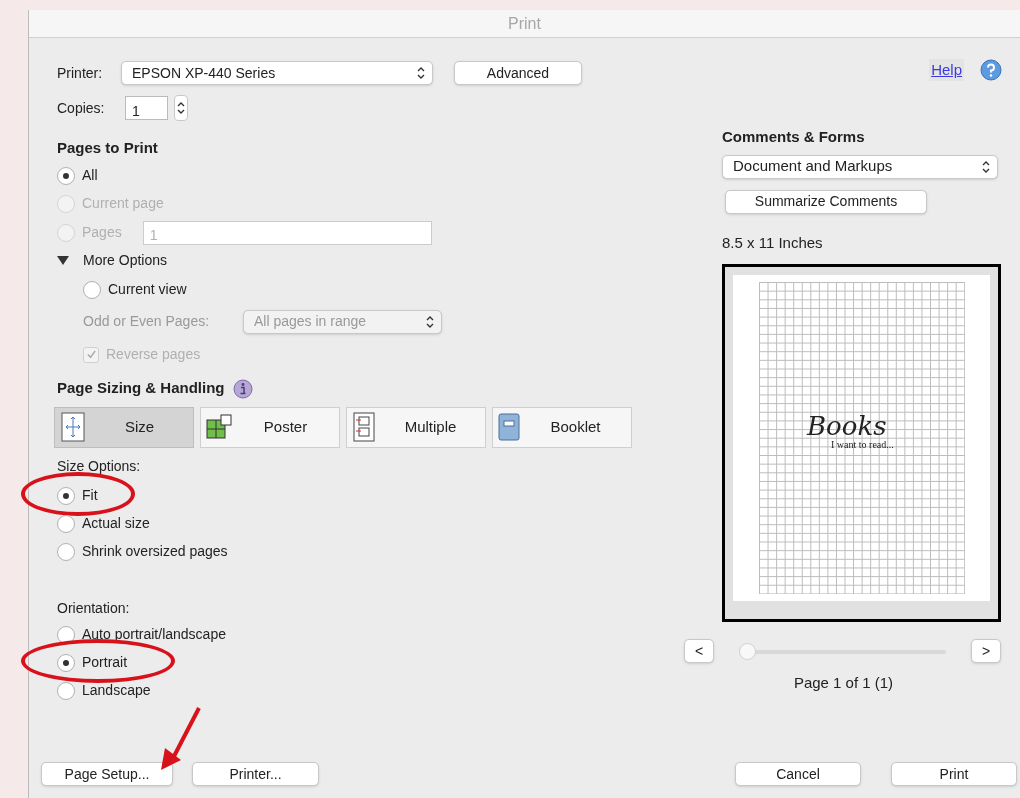 Image resolution: width=1020 pixels, height=798 pixels. What do you see at coordinates (94, 608) in the screenshot?
I see `group-label: Orientation:` at bounding box center [94, 608].